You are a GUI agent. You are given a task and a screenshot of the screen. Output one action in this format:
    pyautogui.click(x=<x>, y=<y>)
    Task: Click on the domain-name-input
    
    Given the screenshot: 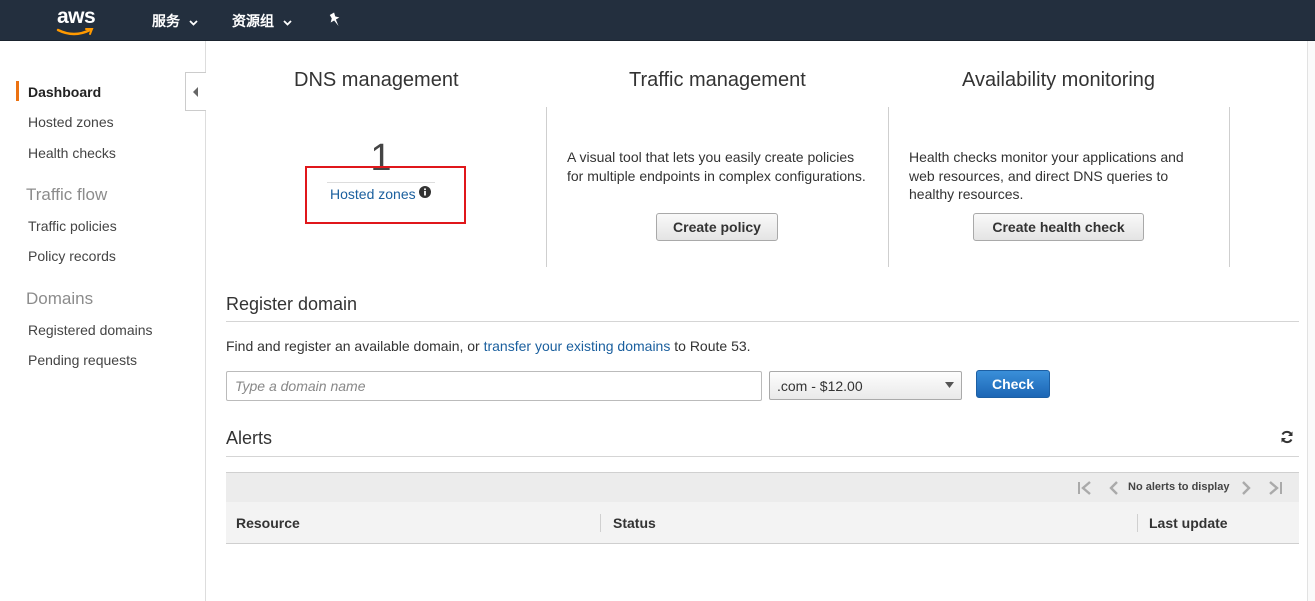 What is the action you would take?
    pyautogui.click(x=494, y=386)
    